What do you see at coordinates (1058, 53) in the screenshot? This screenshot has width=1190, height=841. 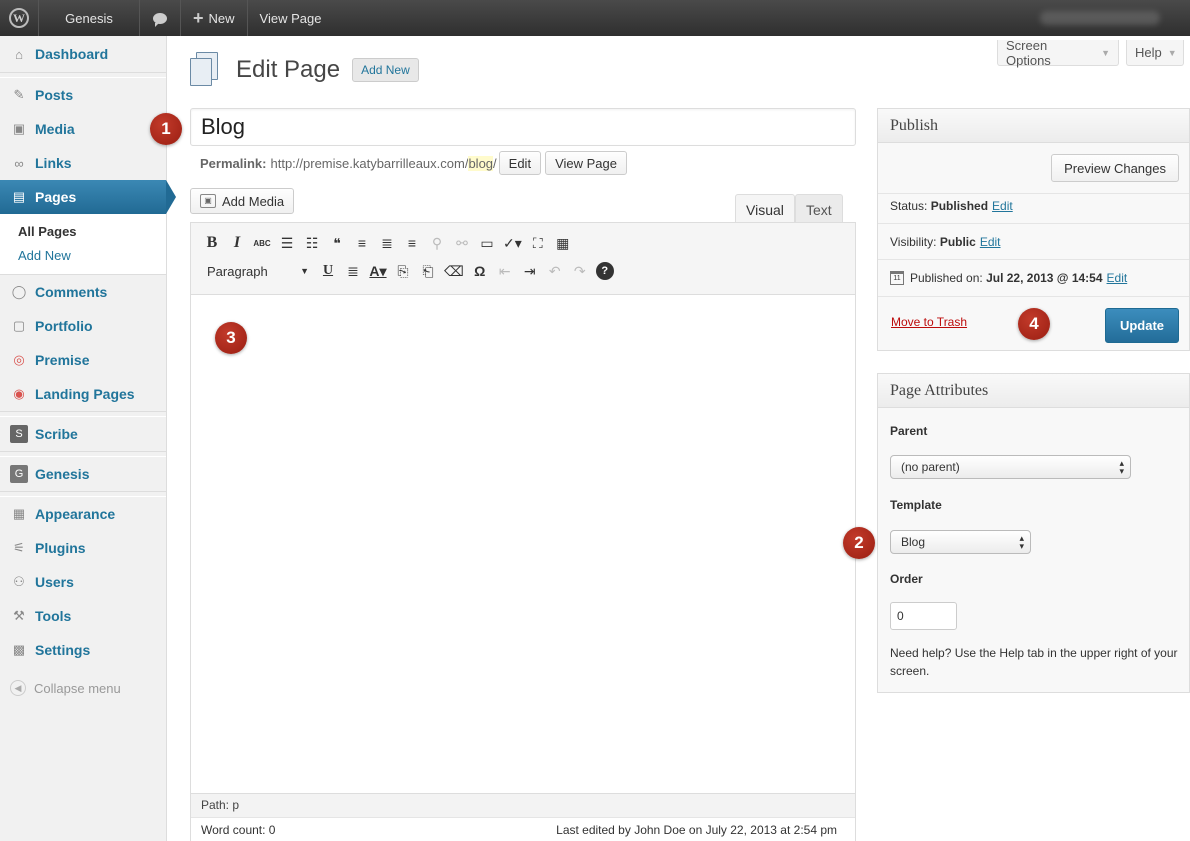 I see `screen-options-button: Screen Options ▼` at bounding box center [1058, 53].